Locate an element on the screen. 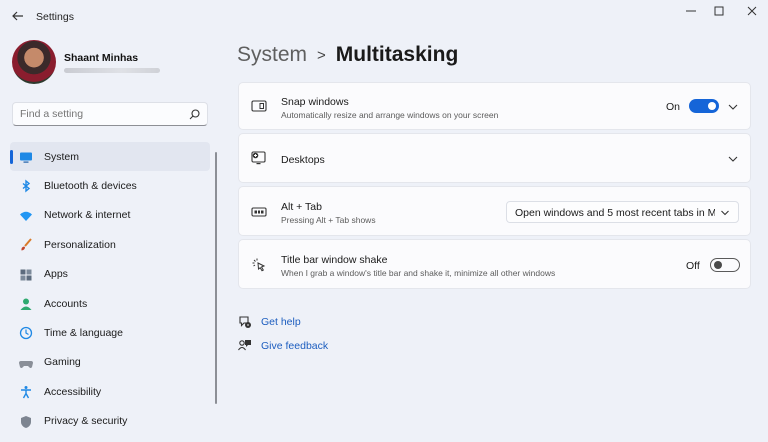 The width and height of the screenshot is (768, 442). sidebar-item-label: Network & internet is located at coordinates (87, 215).